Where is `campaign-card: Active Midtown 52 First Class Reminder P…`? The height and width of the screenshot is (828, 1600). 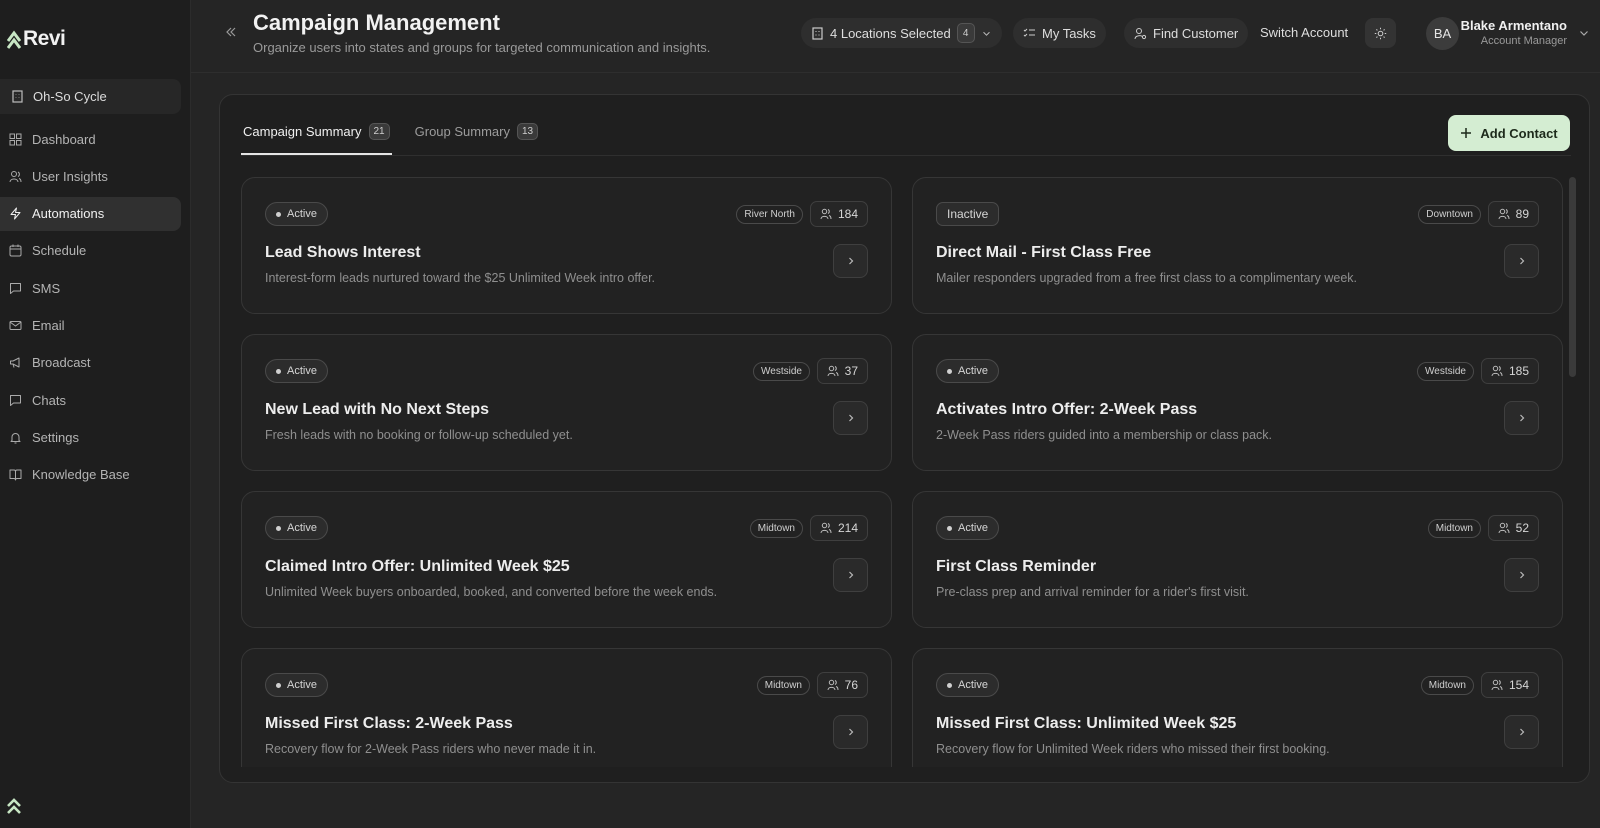 campaign-card: Active Midtown 52 First Class Reminder P… is located at coordinates (1237, 559).